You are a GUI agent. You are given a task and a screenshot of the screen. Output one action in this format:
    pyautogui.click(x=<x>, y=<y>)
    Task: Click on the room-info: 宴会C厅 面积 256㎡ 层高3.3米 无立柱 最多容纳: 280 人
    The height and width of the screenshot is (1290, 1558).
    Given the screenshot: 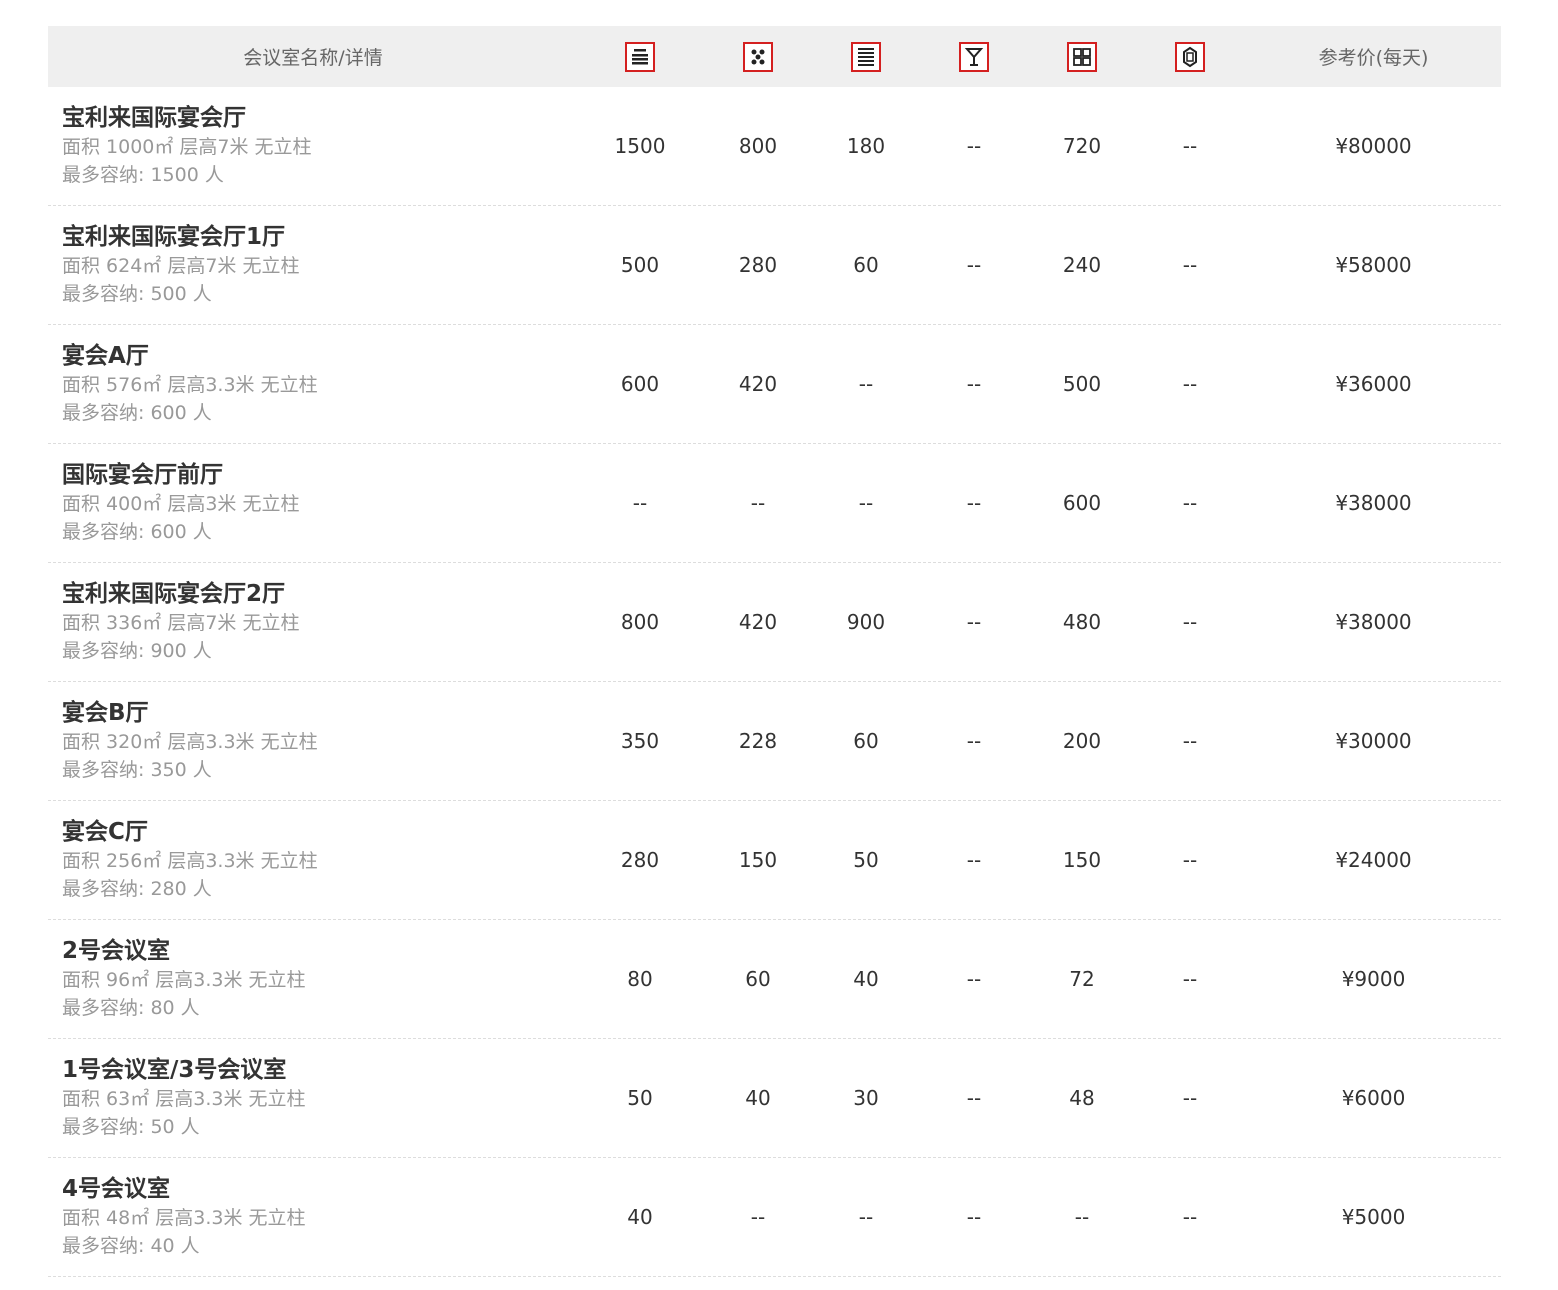 What is the action you would take?
    pyautogui.click(x=313, y=860)
    